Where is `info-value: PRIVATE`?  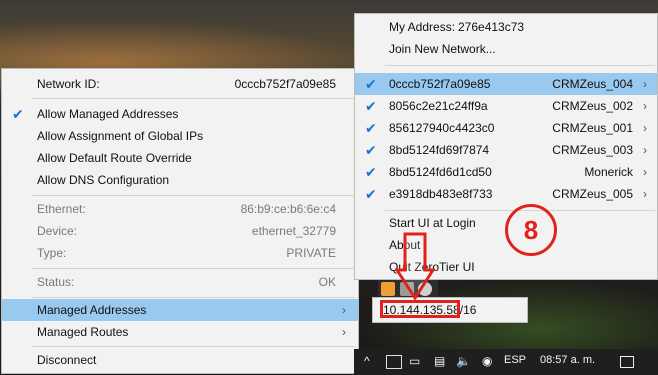 info-value: PRIVATE is located at coordinates (311, 253).